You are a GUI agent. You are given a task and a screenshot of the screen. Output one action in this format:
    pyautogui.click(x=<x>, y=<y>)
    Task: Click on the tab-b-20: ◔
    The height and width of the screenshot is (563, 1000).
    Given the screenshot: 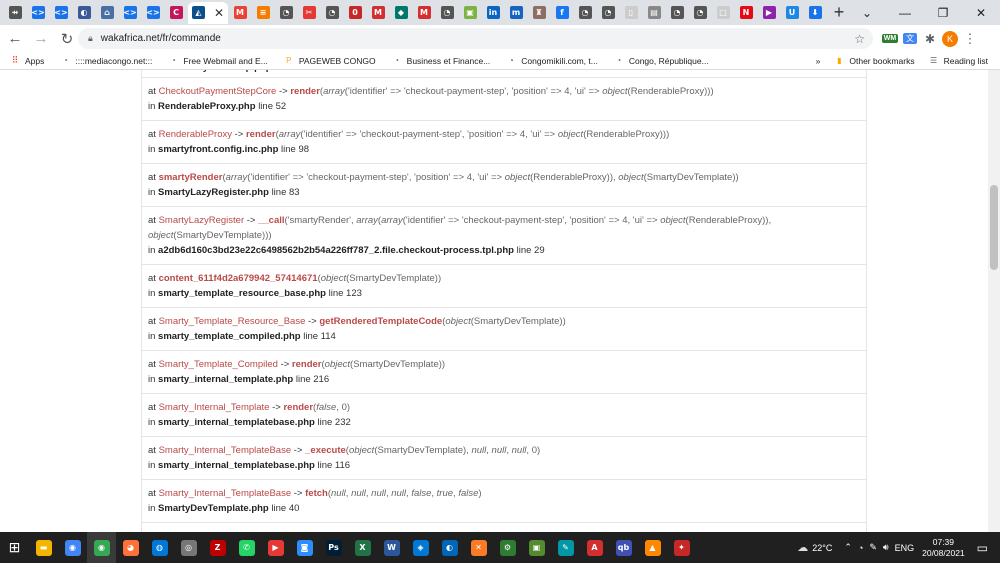 What is the action you would take?
    pyautogui.click(x=700, y=13)
    